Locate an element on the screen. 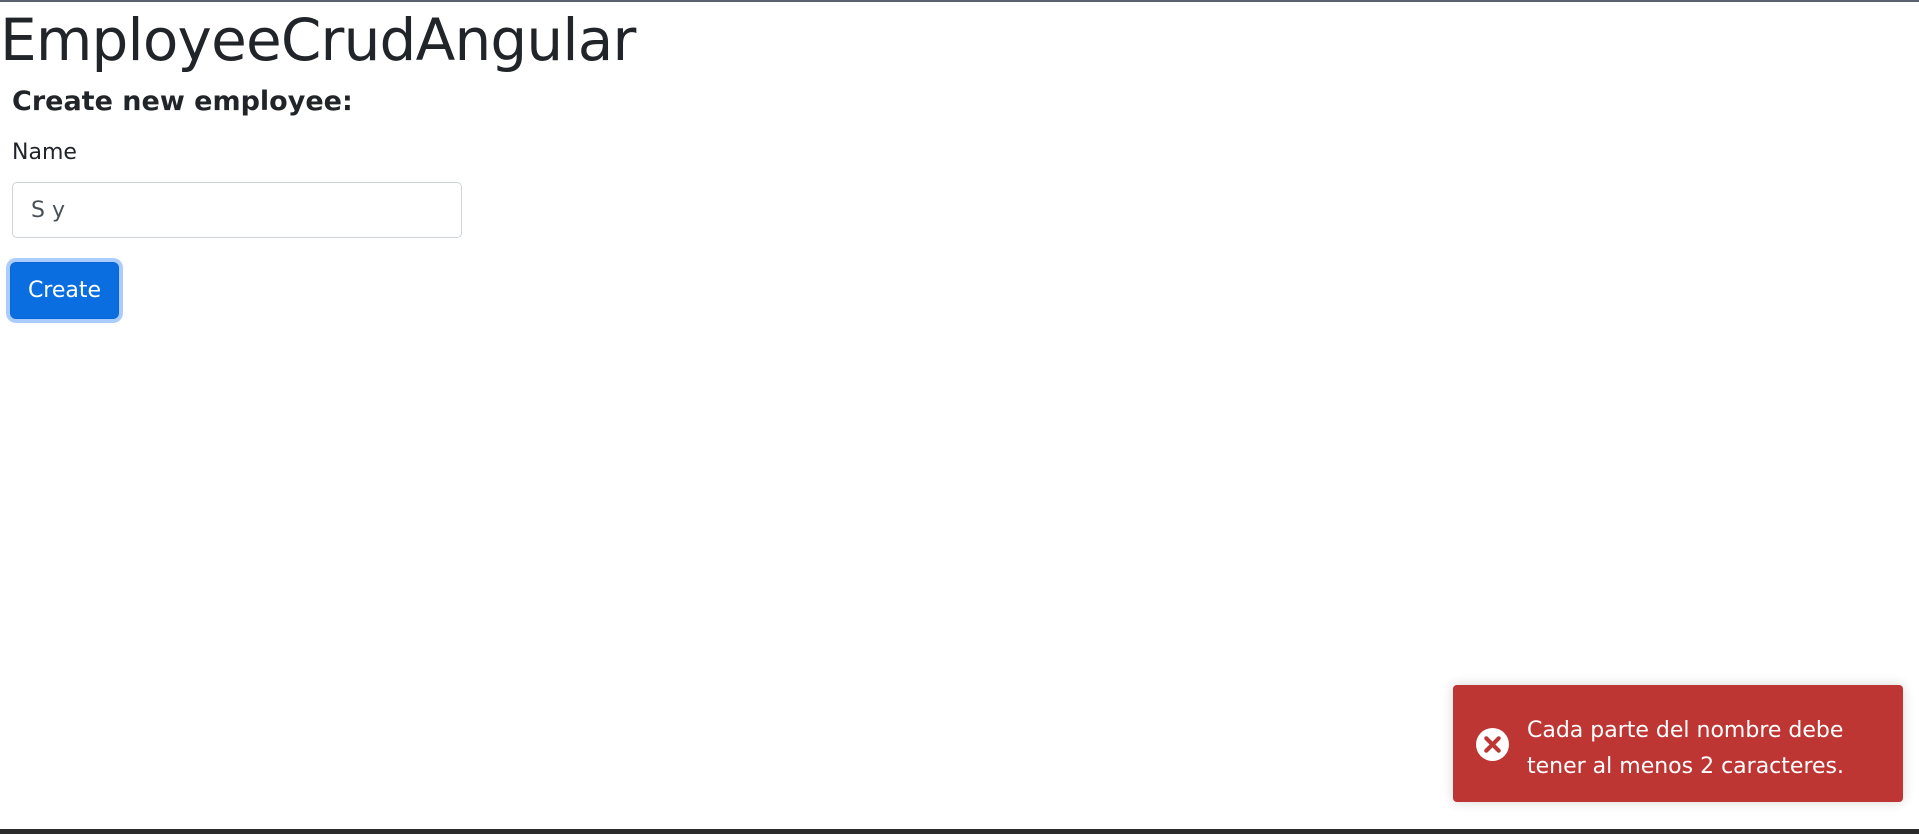  create-button: Create is located at coordinates (64, 290).